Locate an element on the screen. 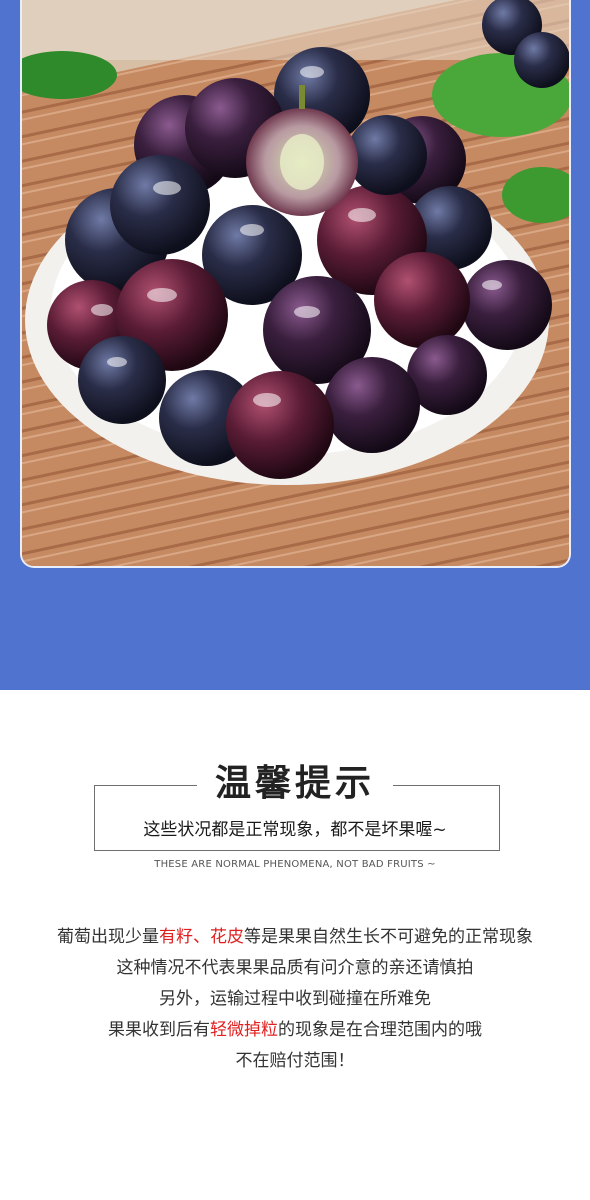 Image resolution: width=590 pixels, height=1200 pixels. paragraph-line-5: 不在赔付范围！ is located at coordinates (295, 1061).